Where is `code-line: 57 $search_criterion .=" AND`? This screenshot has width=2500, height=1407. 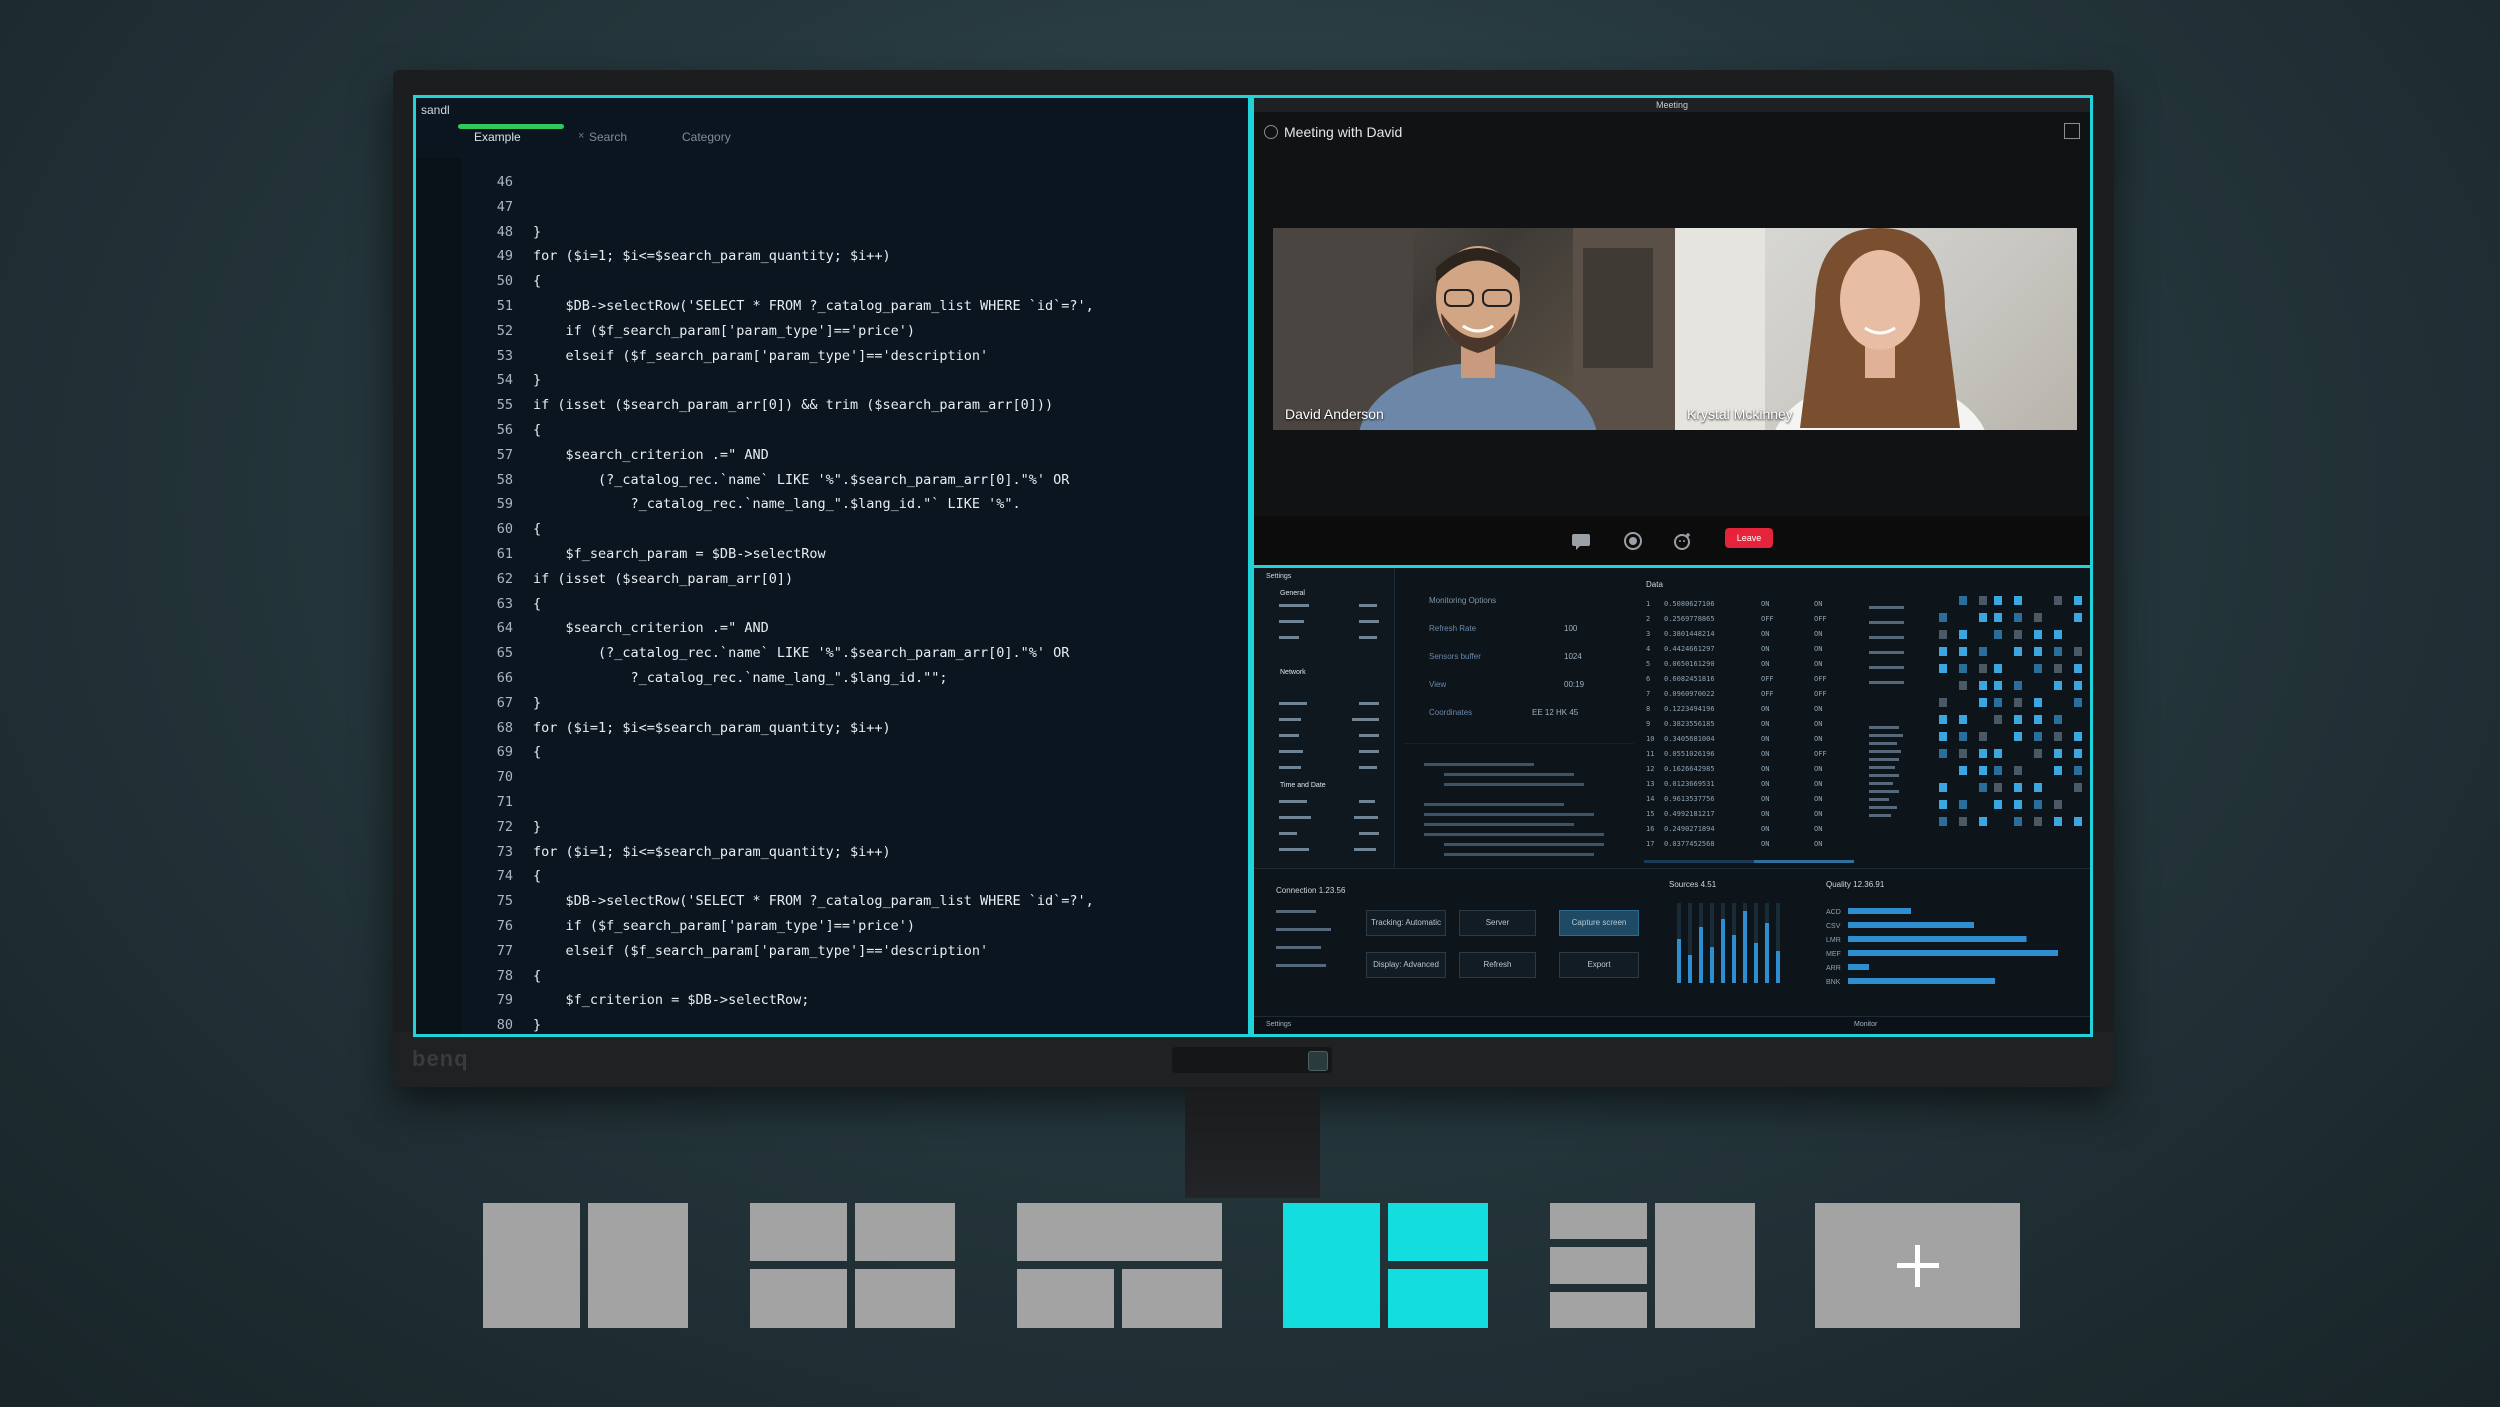 code-line: 57 $search_criterion .=" AND is located at coordinates (777, 455).